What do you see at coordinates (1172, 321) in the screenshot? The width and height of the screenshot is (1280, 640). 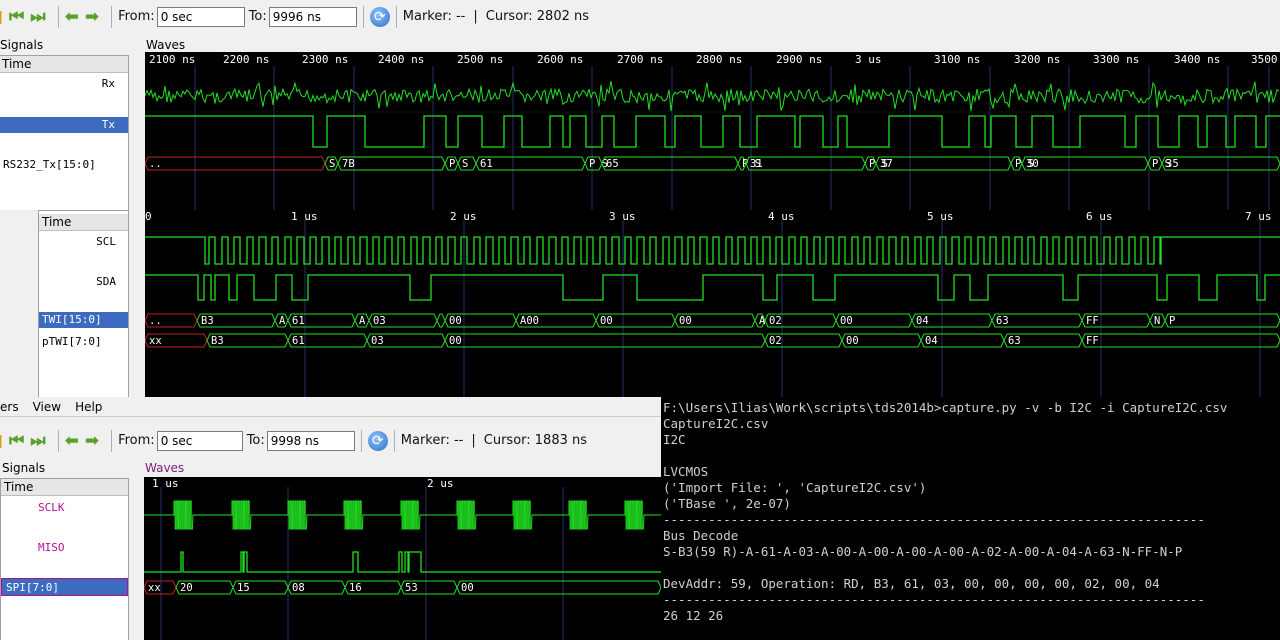 I see `twi-bus-value: P` at bounding box center [1172, 321].